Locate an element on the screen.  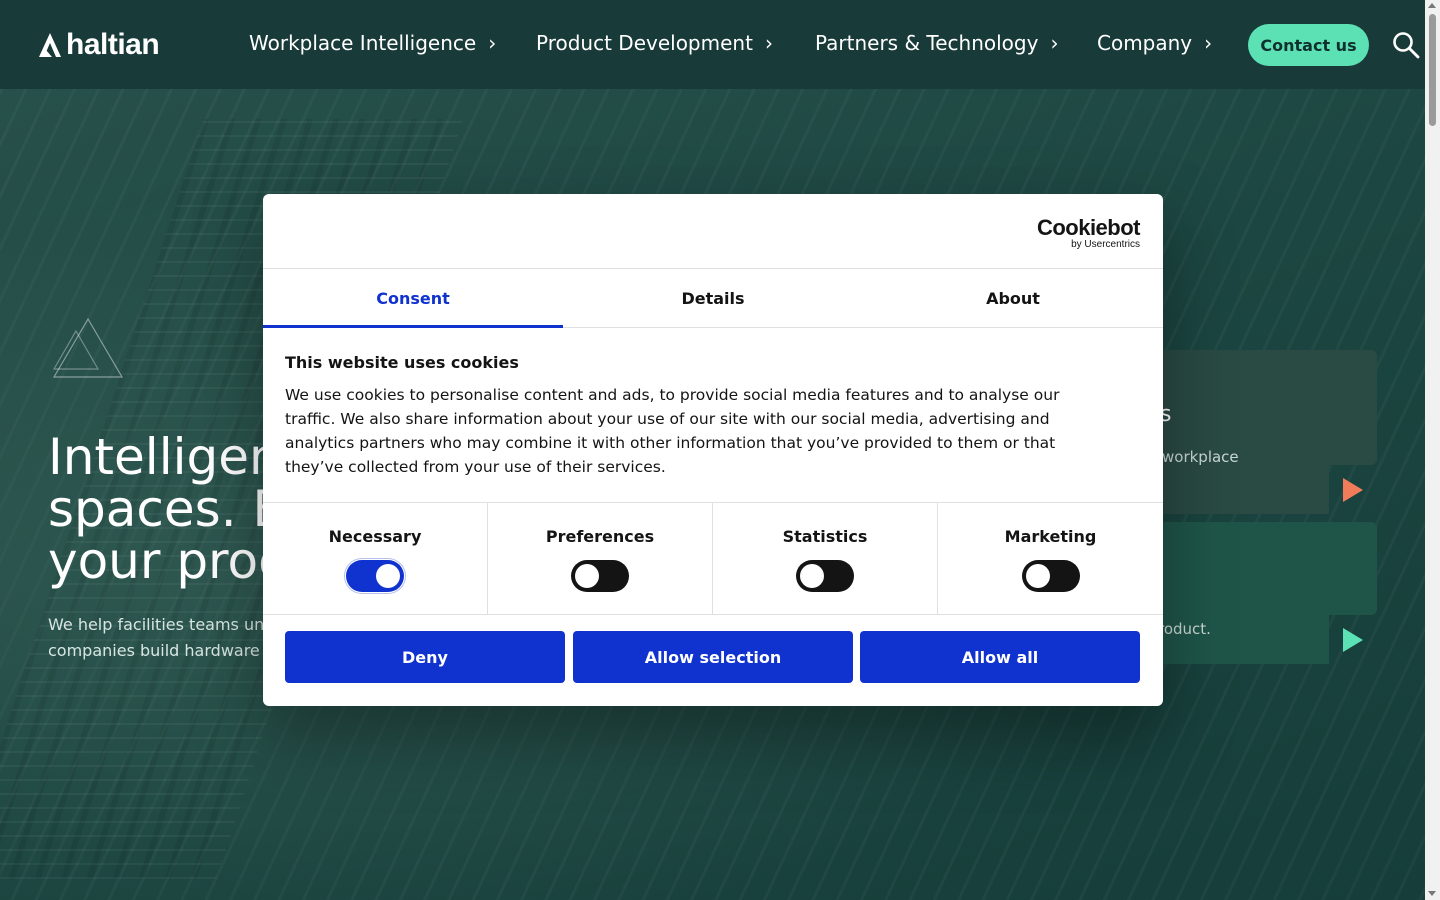
allow-all-button: Allow all is located at coordinates (1000, 657).